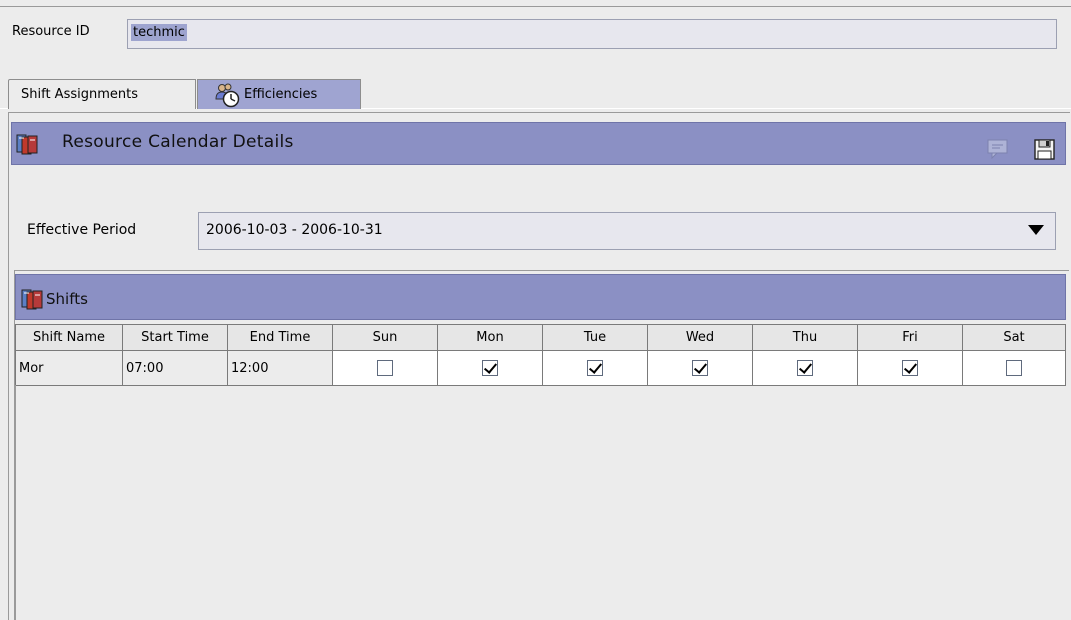 The height and width of the screenshot is (620, 1071). Describe the element at coordinates (227, 95) in the screenshot. I see `clock-people-icon` at that location.